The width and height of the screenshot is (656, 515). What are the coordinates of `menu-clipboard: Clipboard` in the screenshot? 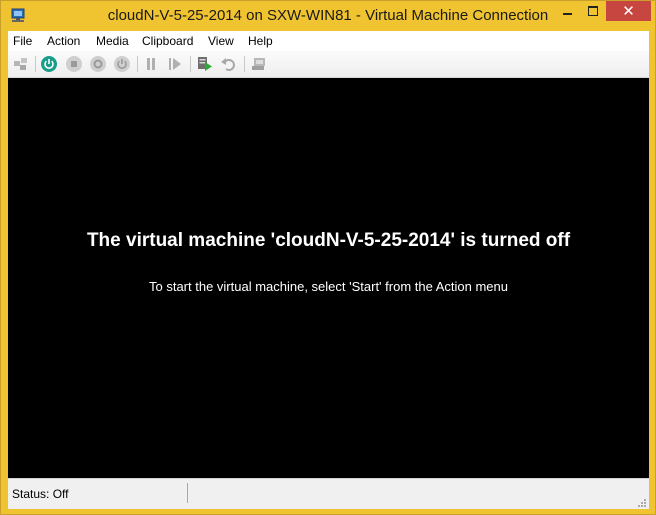 It's located at (167, 41).